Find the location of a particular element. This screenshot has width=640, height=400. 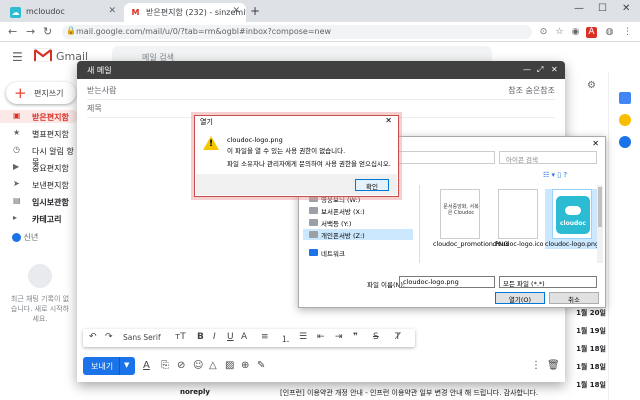

reload-icon: ↻ is located at coordinates (47, 31).